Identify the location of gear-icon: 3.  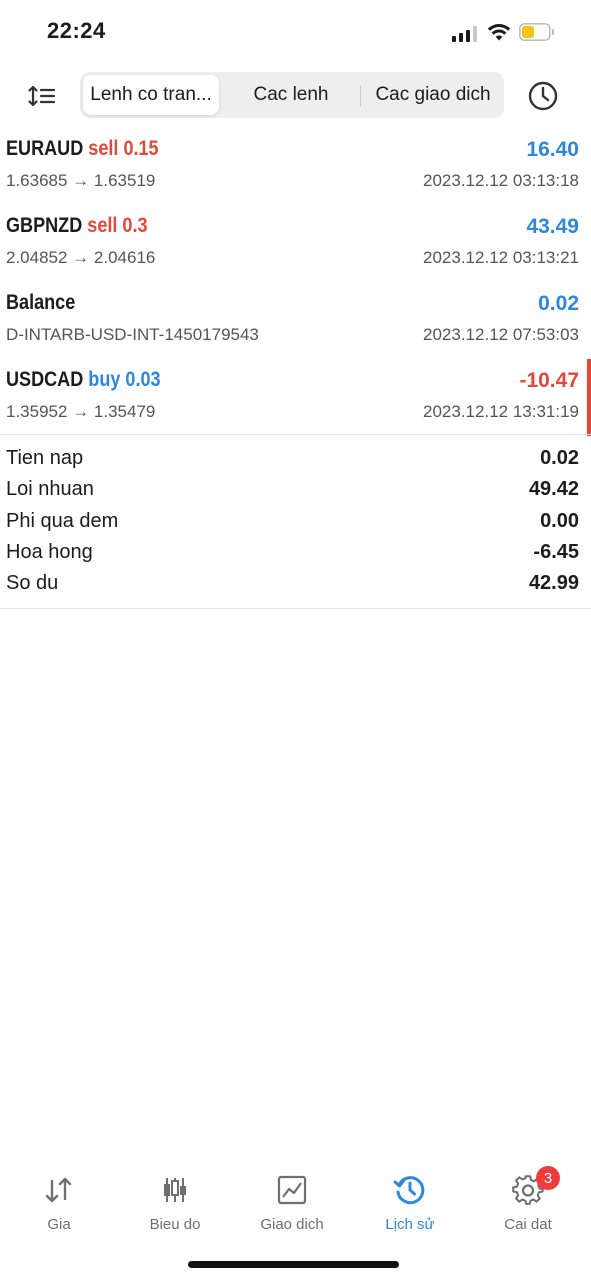
(535, 1187).